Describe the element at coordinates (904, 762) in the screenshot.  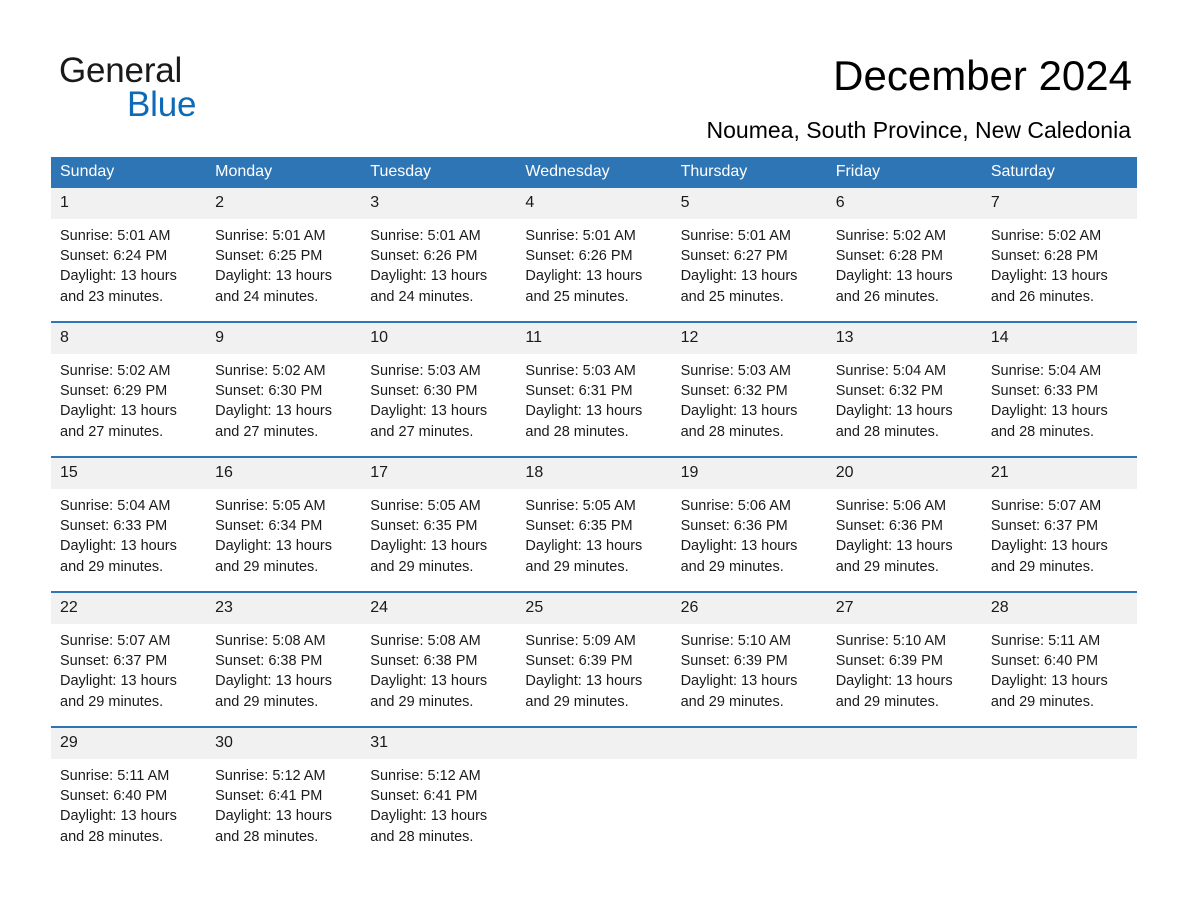
I see `day-details` at that location.